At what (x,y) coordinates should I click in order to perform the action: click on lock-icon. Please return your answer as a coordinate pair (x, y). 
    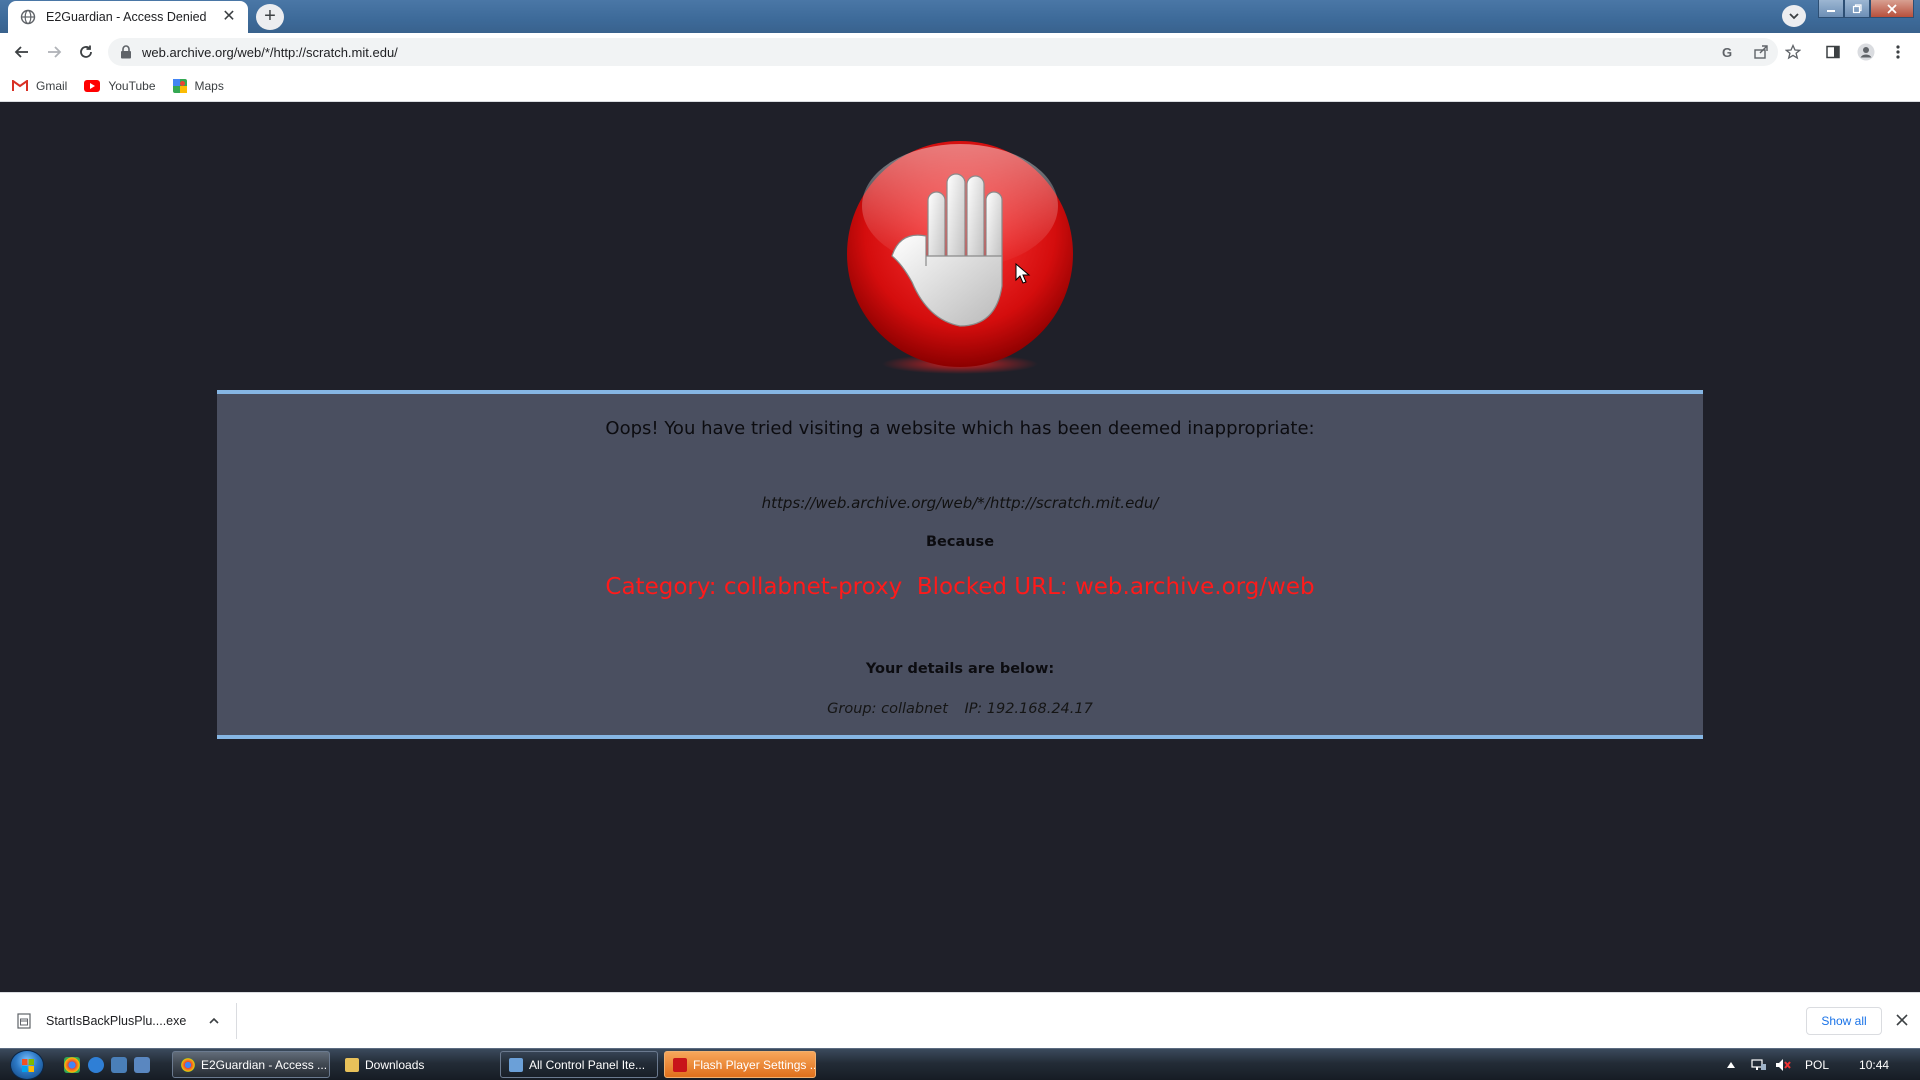
    Looking at the image, I should click on (126, 52).